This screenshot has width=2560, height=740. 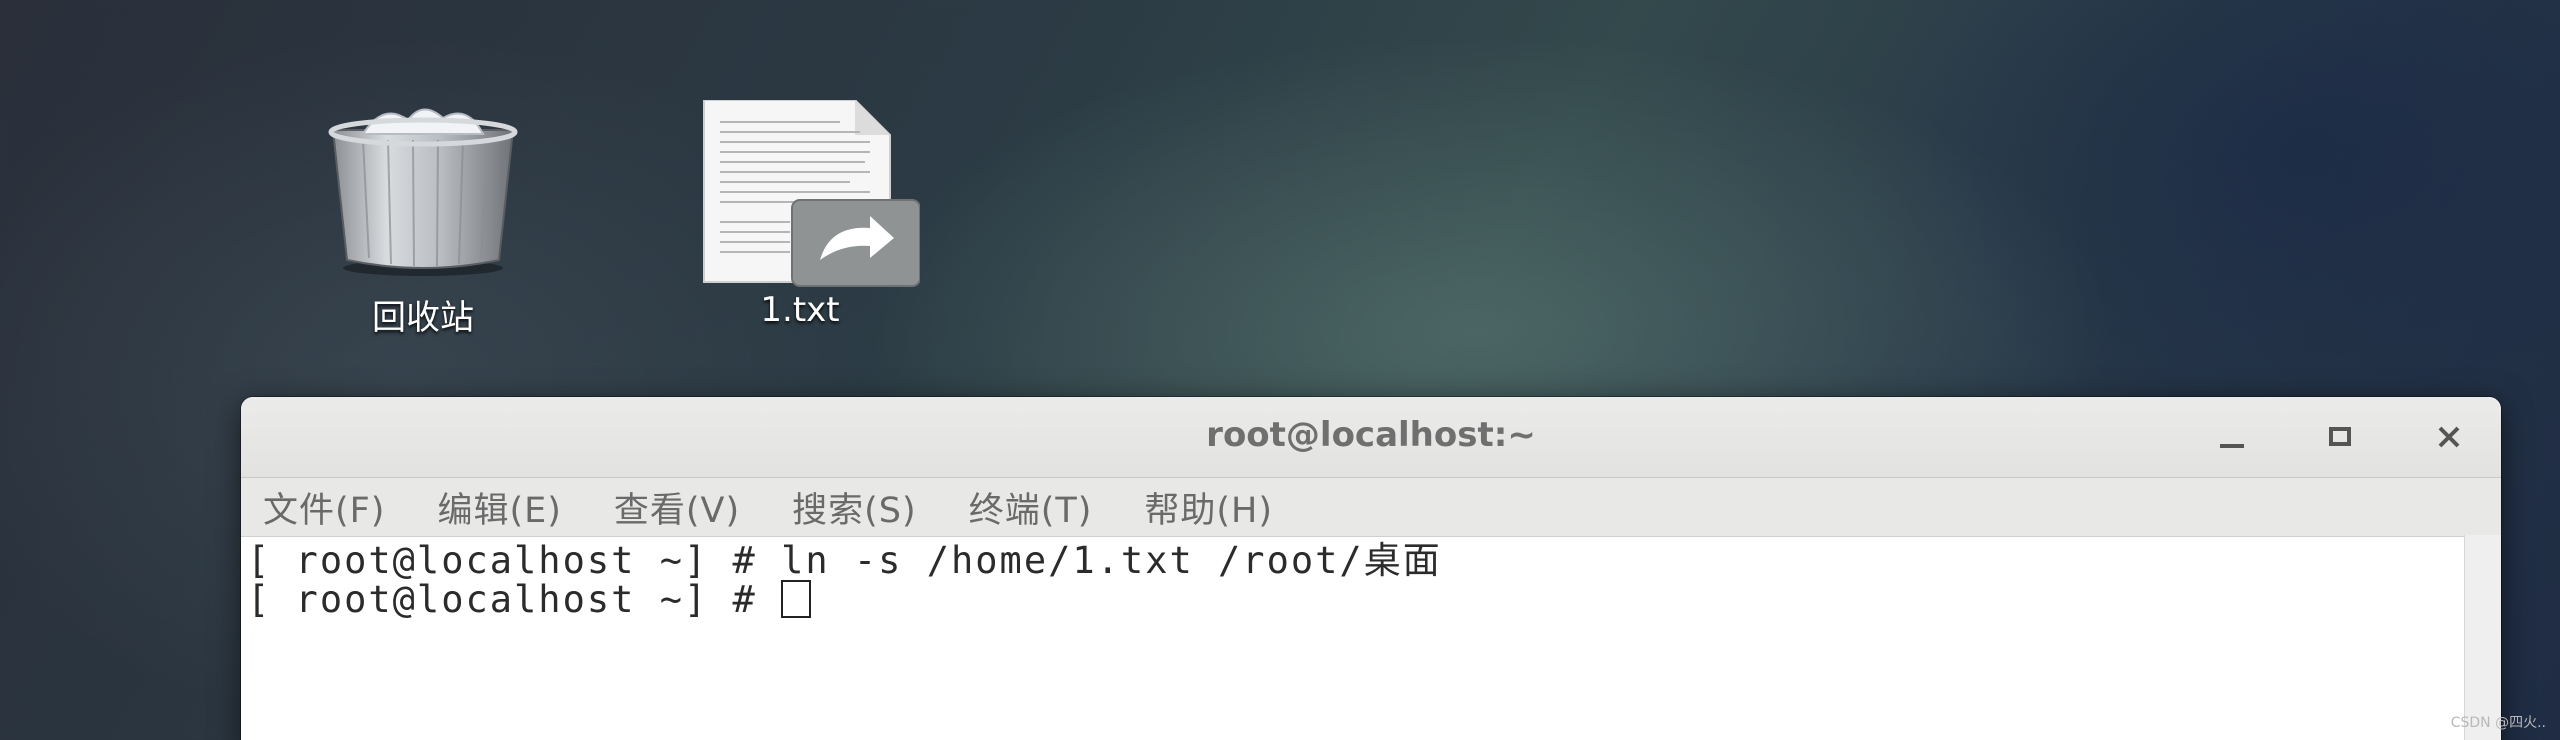 What do you see at coordinates (514, 599) in the screenshot?
I see `prompt-text: [ root@localhost ~] #` at bounding box center [514, 599].